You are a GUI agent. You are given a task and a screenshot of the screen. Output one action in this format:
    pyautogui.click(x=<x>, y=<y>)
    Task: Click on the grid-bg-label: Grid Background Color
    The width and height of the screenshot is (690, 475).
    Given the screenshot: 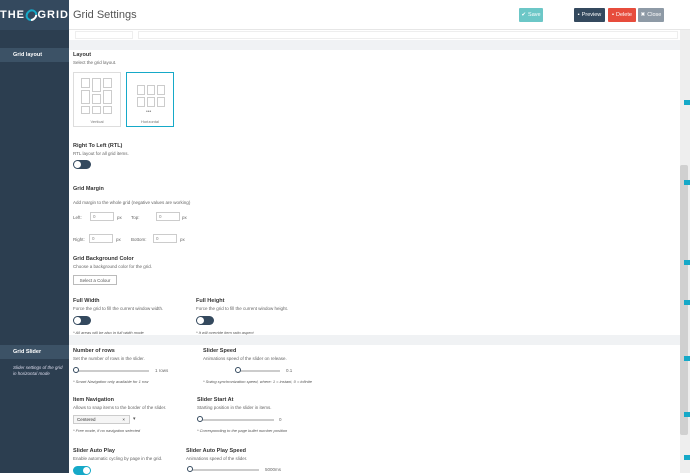 What is the action you would take?
    pyautogui.click(x=103, y=259)
    